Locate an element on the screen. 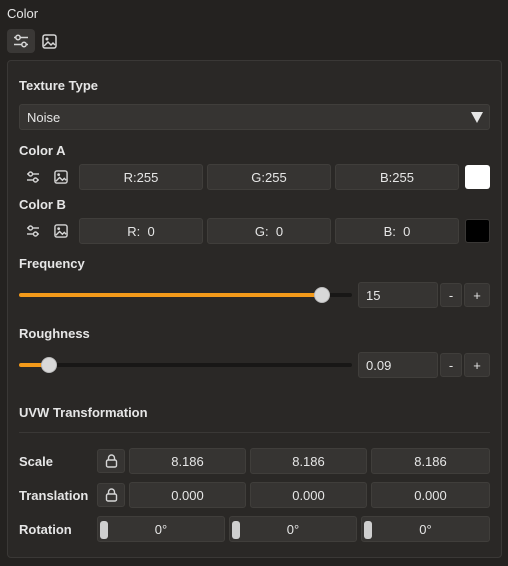 This screenshot has height=566, width=508. rotation-y-handle is located at coordinates (236, 530).